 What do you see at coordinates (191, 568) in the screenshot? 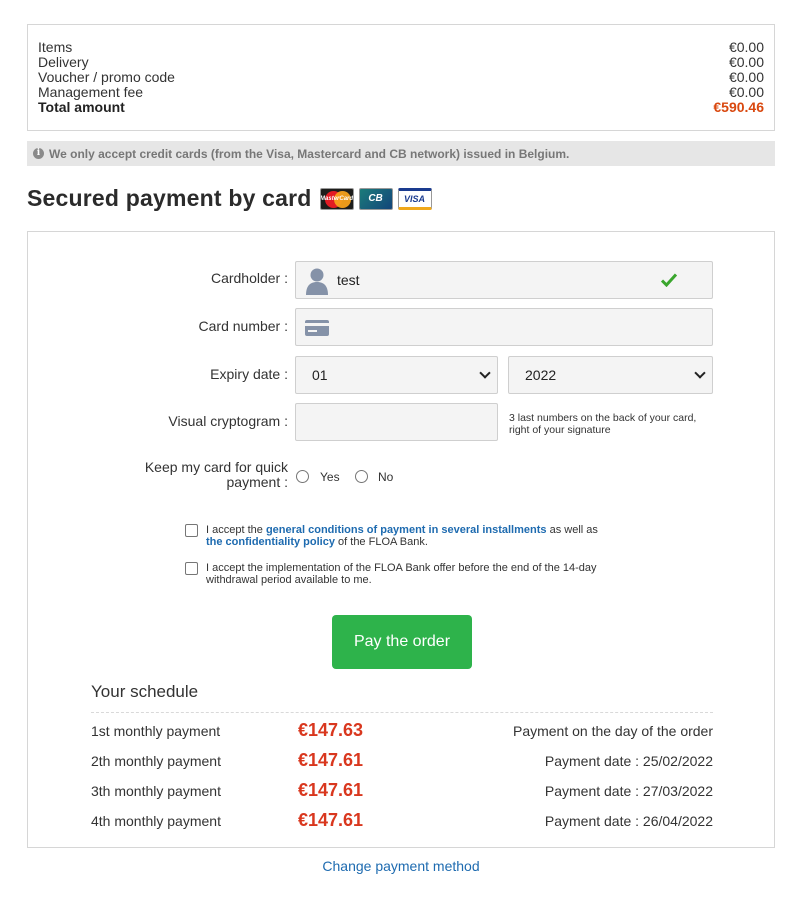
I see `accept-offer-checkbox` at bounding box center [191, 568].